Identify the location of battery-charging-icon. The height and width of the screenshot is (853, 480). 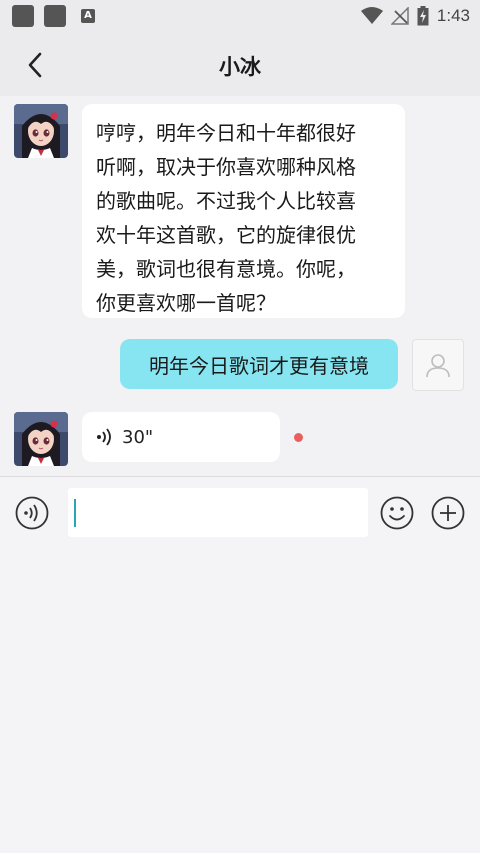
(423, 16).